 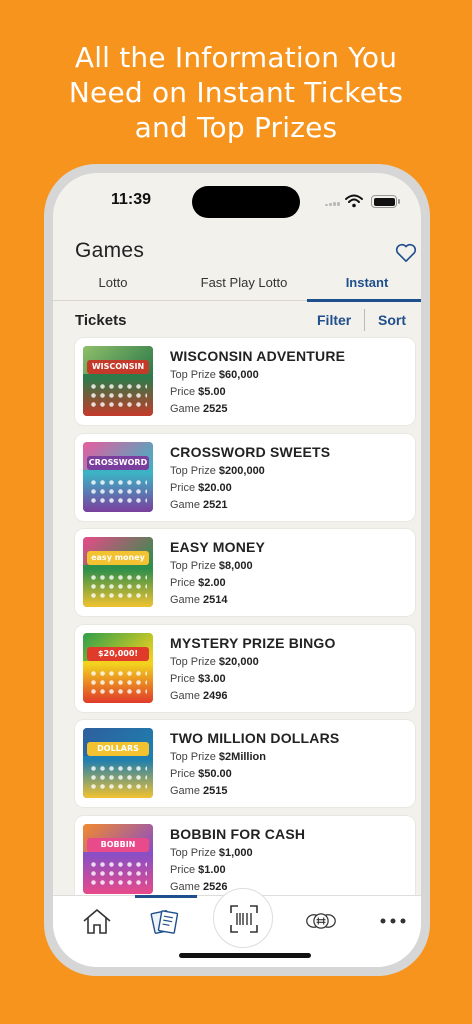 What do you see at coordinates (118, 858) in the screenshot?
I see `ticket-thumbnail: BOBBIN` at bounding box center [118, 858].